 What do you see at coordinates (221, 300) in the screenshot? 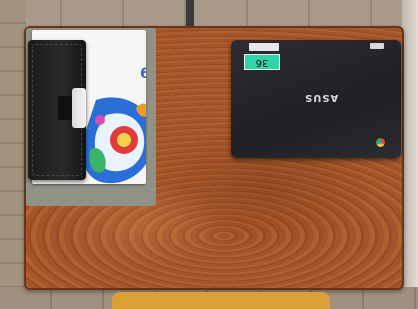
I see `chair-seat` at bounding box center [221, 300].